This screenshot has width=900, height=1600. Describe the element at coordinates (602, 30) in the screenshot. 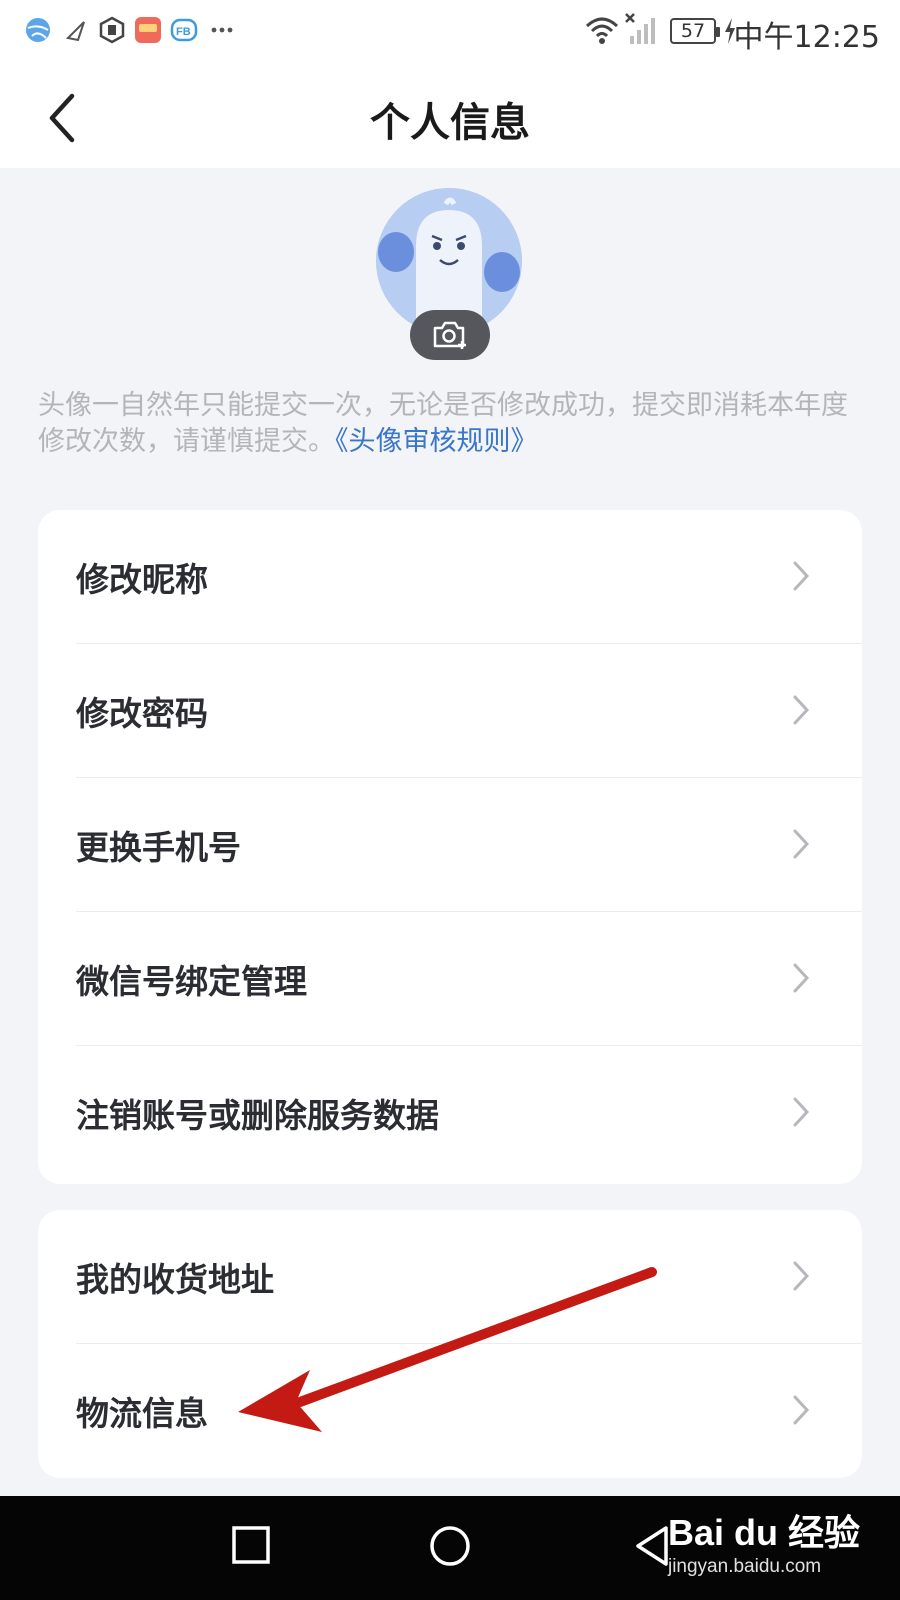

I see `wifi-icon` at that location.